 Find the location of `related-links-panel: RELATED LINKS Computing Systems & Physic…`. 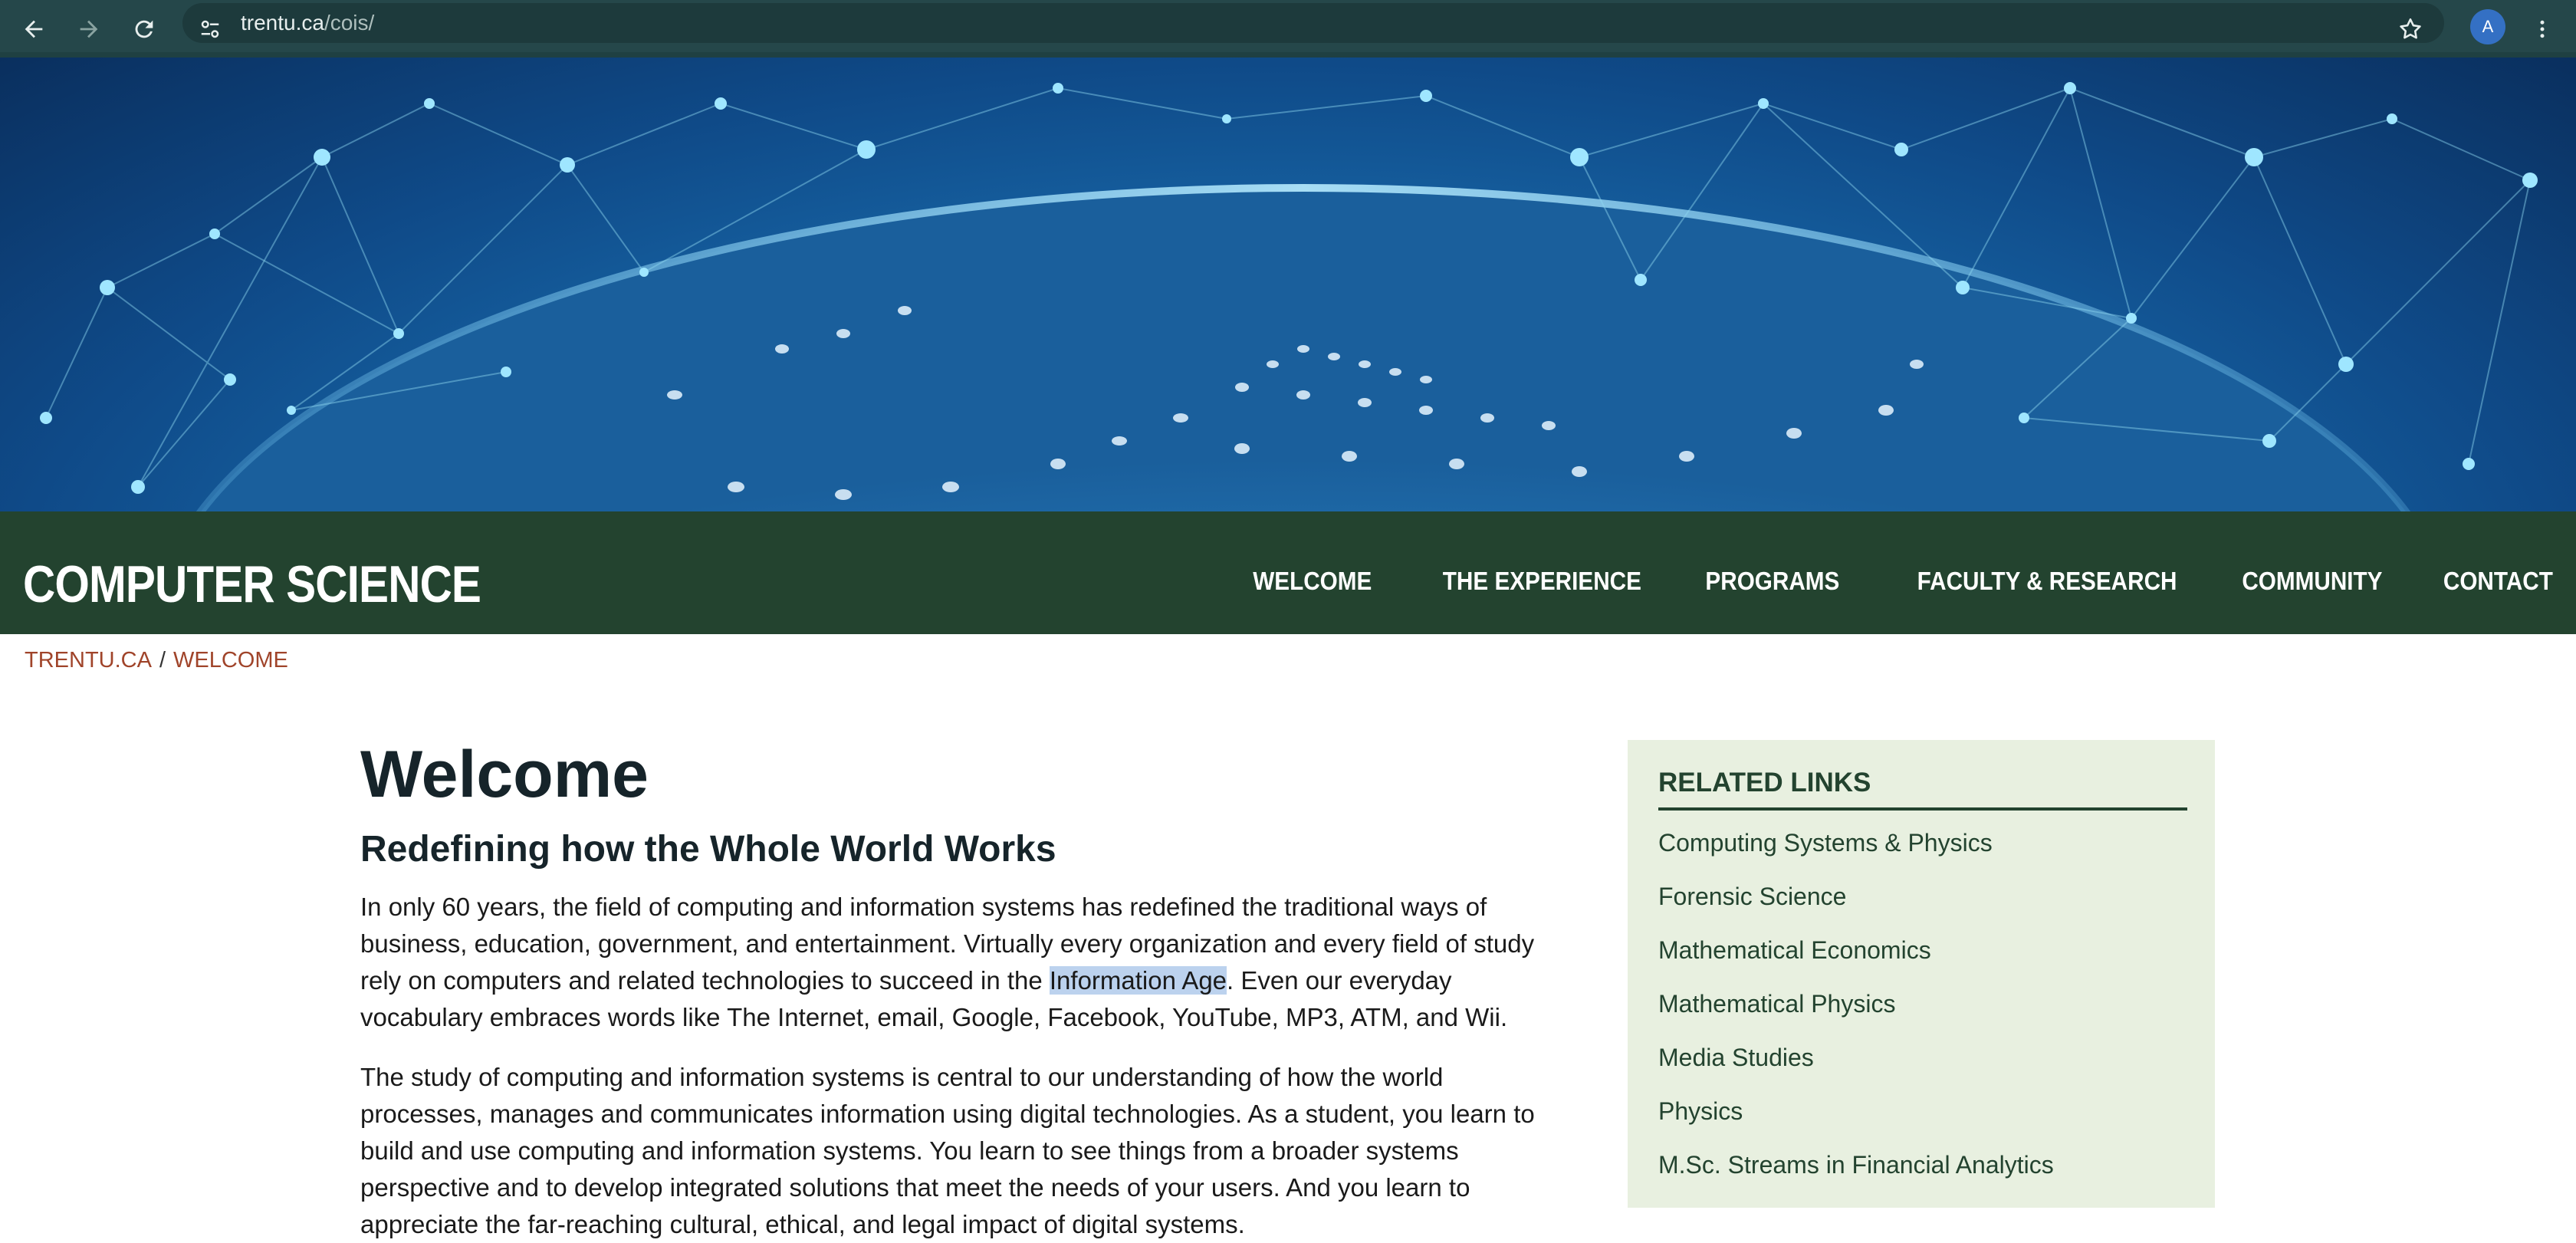

related-links-panel: RELATED LINKS Computing Systems & Physic… is located at coordinates (1922, 974).